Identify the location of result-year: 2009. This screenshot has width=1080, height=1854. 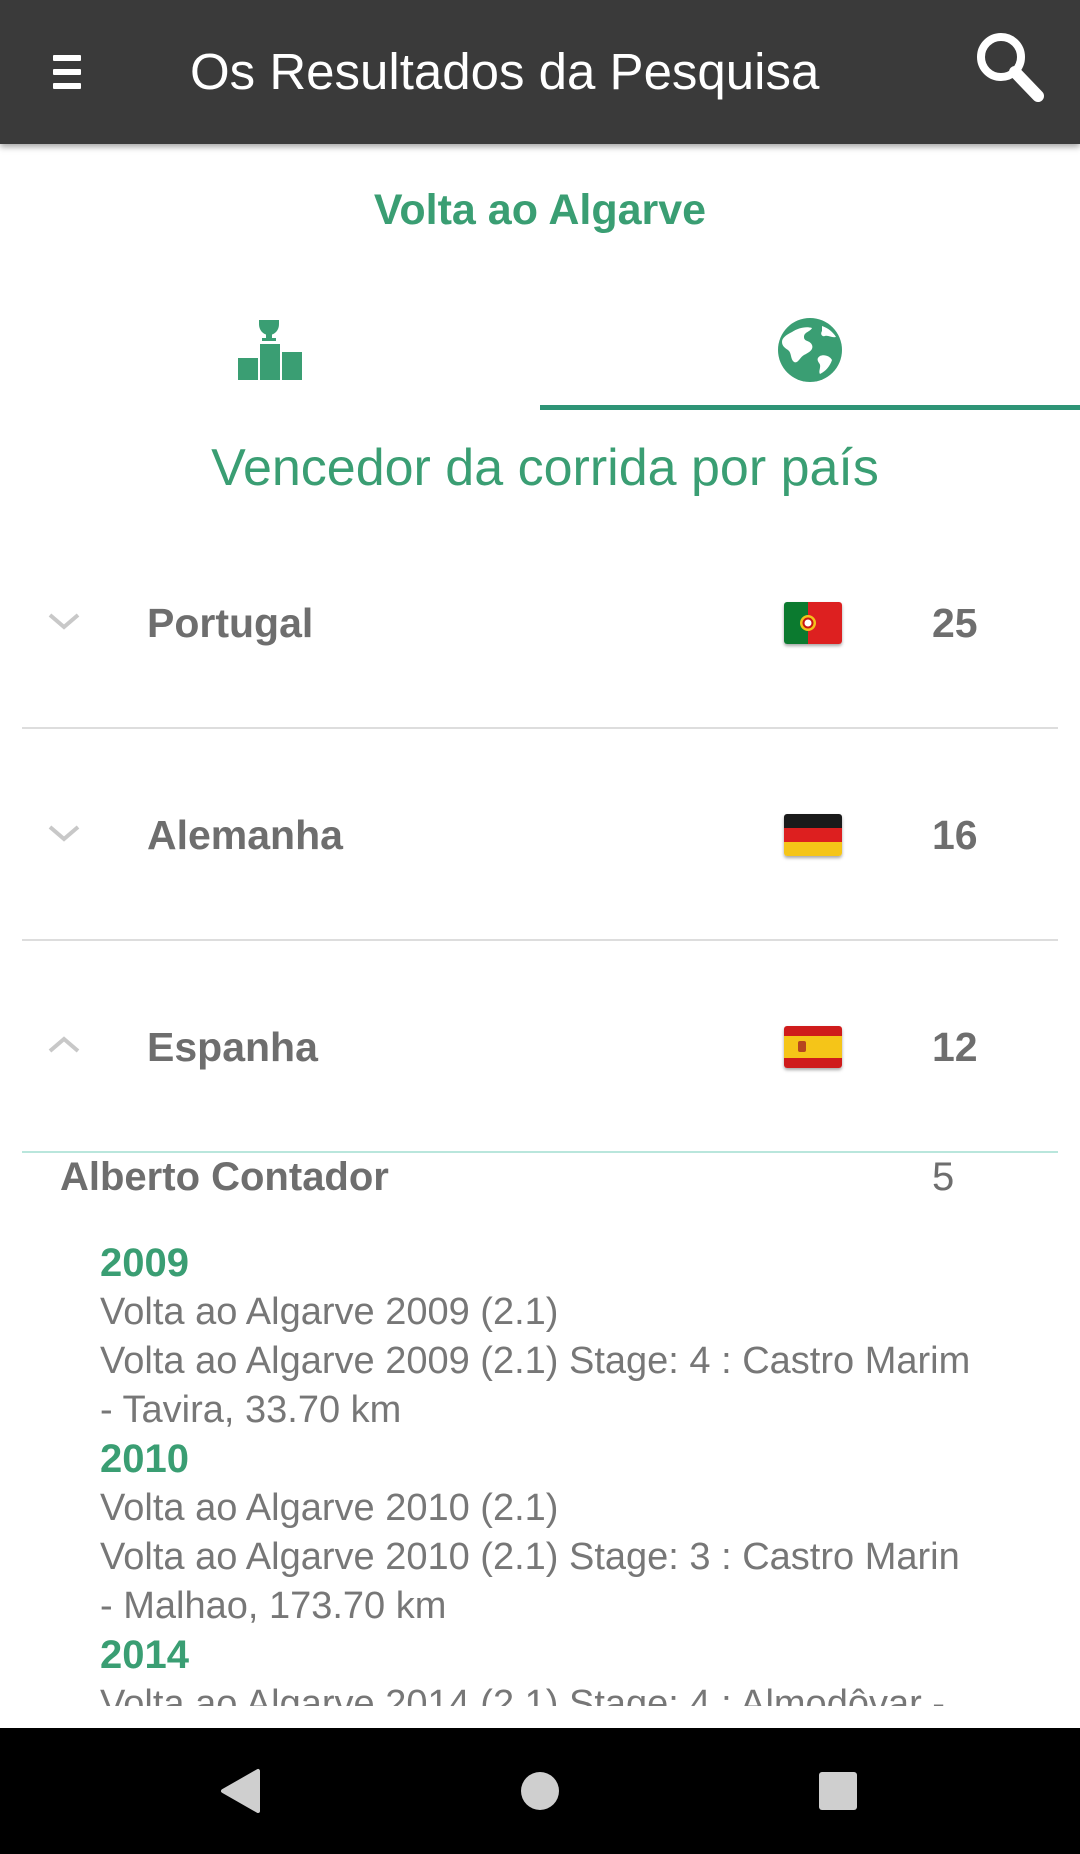
(144, 1263).